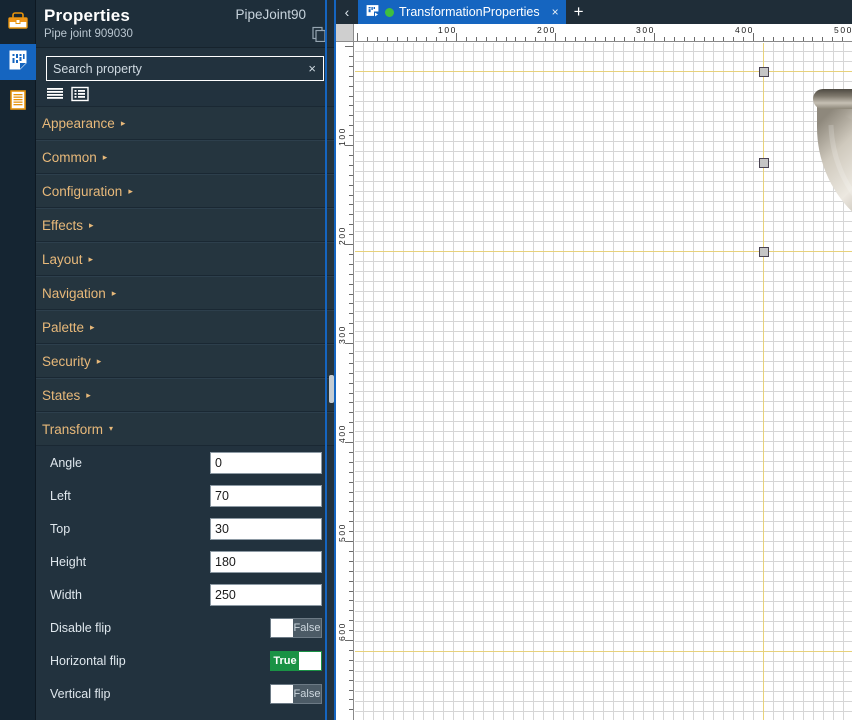 This screenshot has height=720, width=852. What do you see at coordinates (345, 372) in the screenshot?
I see `vertical-ruler: 100 200 300 400 500 600` at bounding box center [345, 372].